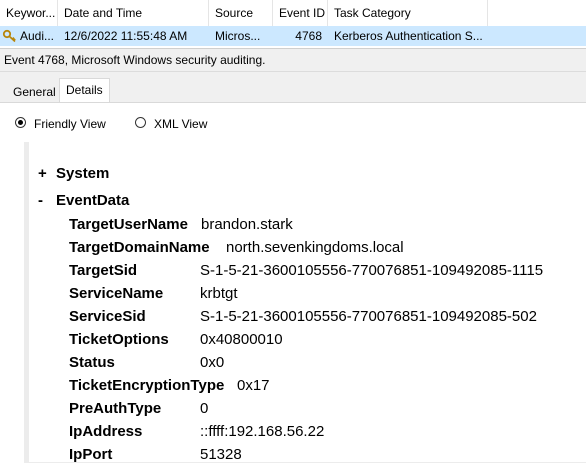  Describe the element at coordinates (34, 92) in the screenshot. I see `tab-general: General` at that location.